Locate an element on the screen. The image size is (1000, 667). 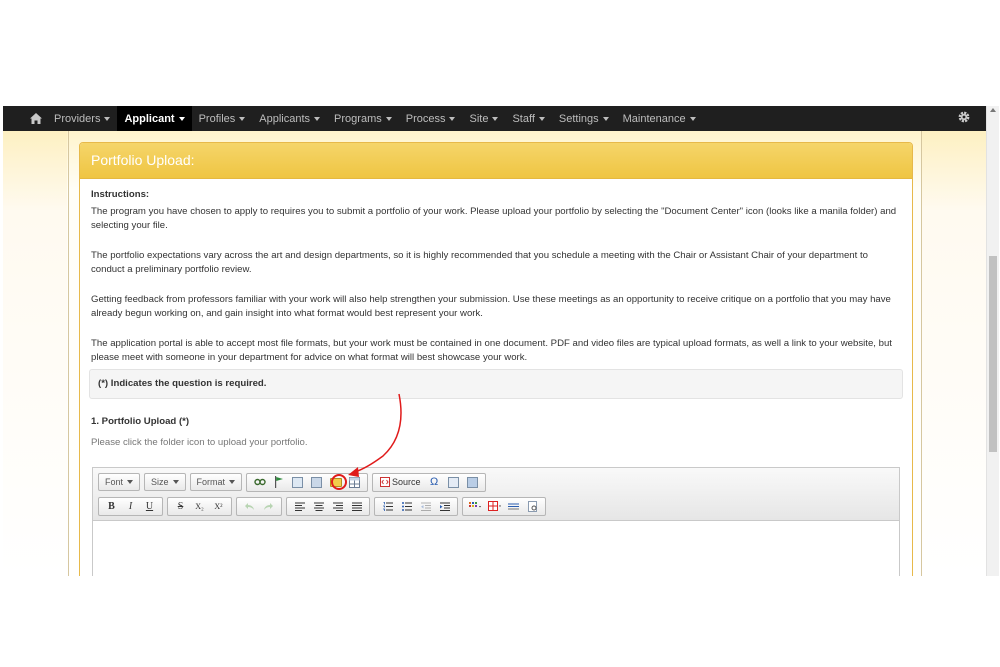
undo-icon is located at coordinates (249, 506).